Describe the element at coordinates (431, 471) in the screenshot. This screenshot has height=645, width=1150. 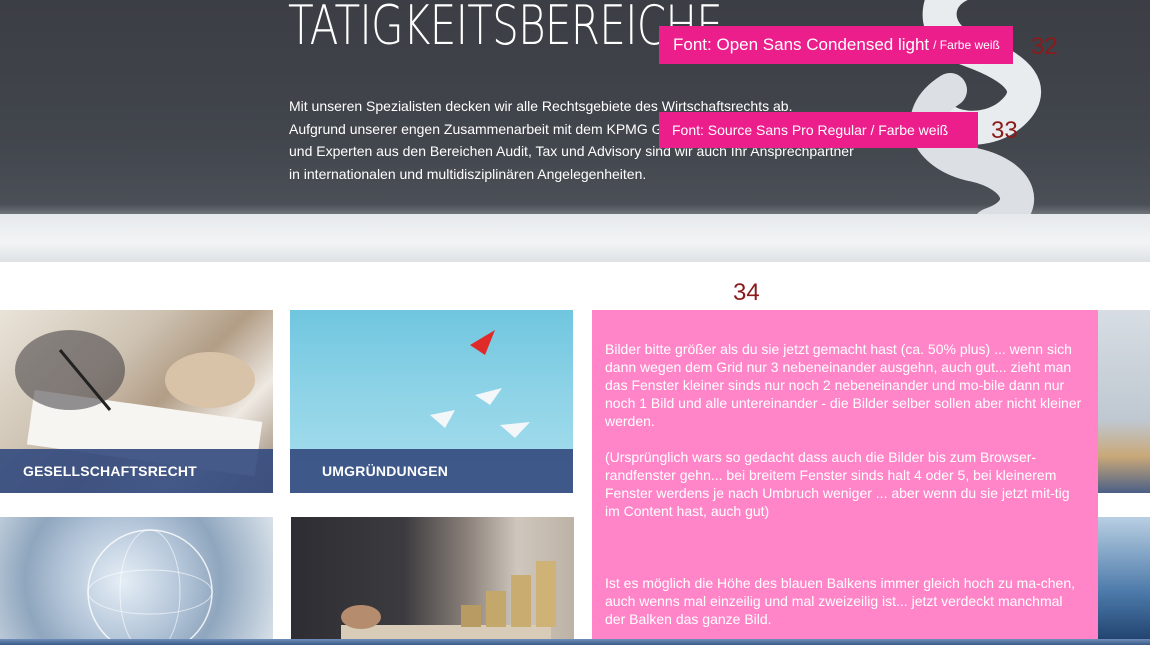
I see `tile-label: UMGRÜNDUNGEN` at that location.